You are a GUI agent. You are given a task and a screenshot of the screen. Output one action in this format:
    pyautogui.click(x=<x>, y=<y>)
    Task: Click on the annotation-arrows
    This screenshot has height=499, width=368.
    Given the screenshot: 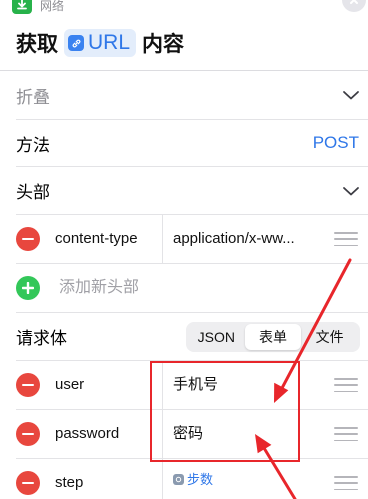 What is the action you would take?
    pyautogui.click(x=303, y=378)
    